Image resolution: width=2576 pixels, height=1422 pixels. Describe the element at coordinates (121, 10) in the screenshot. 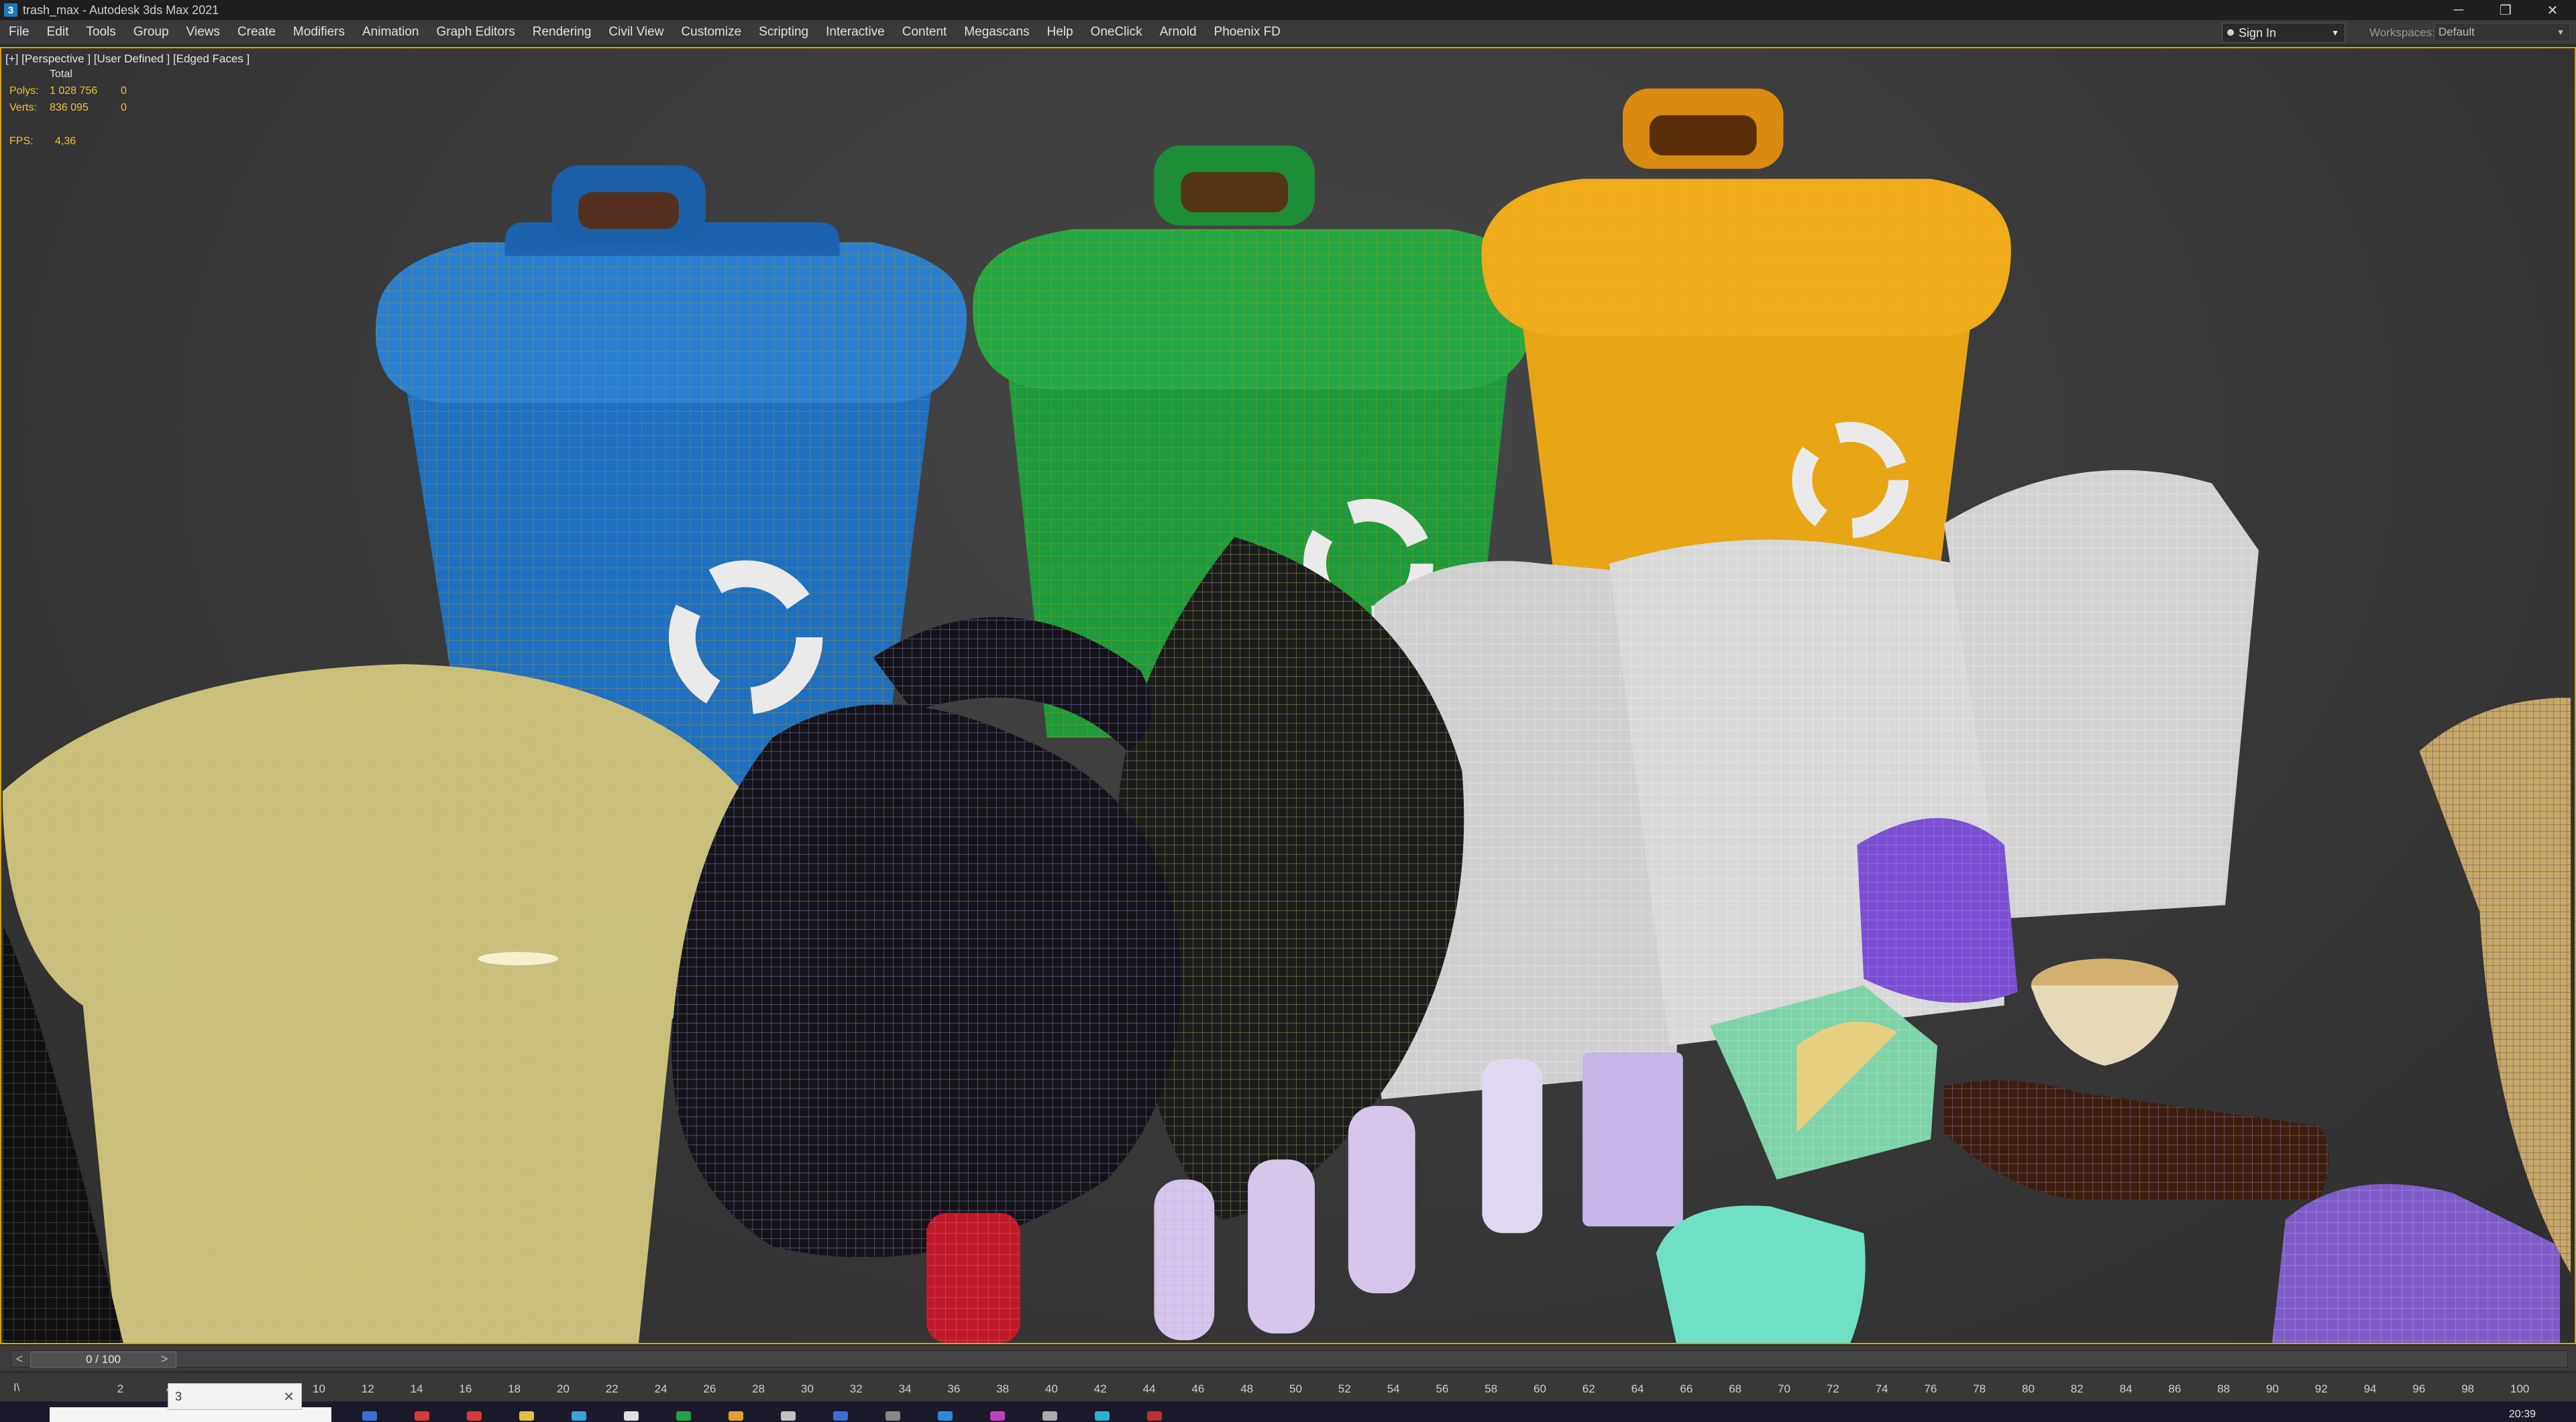

I see `window-title: trash_max - Autodesk 3ds Max 2021` at that location.